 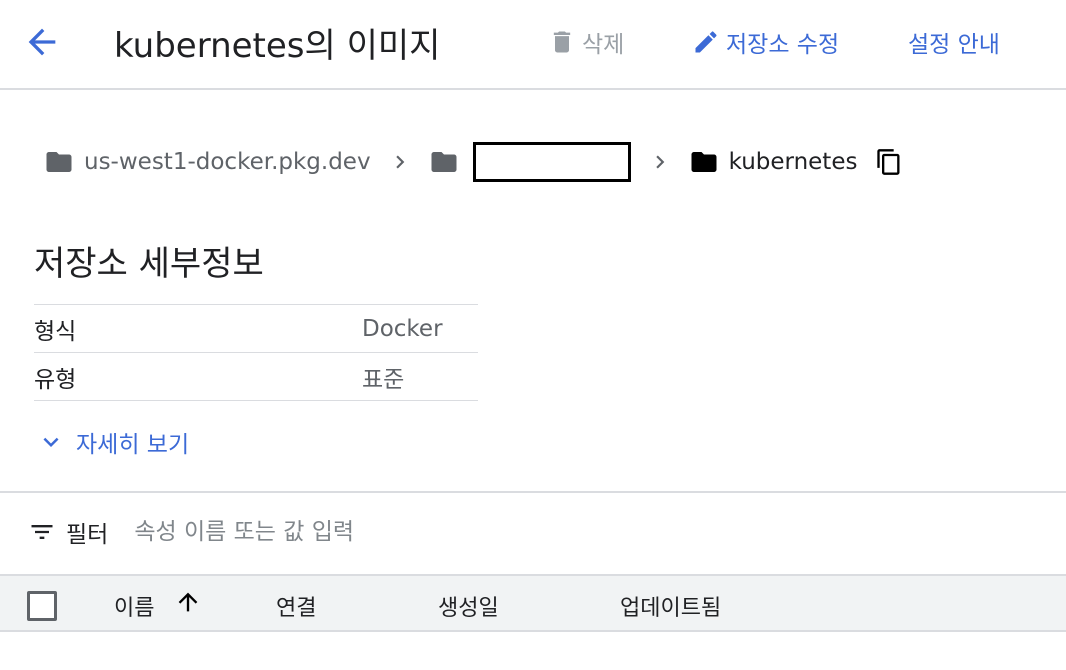 I want to click on detail-key: 형식, so click(x=55, y=331).